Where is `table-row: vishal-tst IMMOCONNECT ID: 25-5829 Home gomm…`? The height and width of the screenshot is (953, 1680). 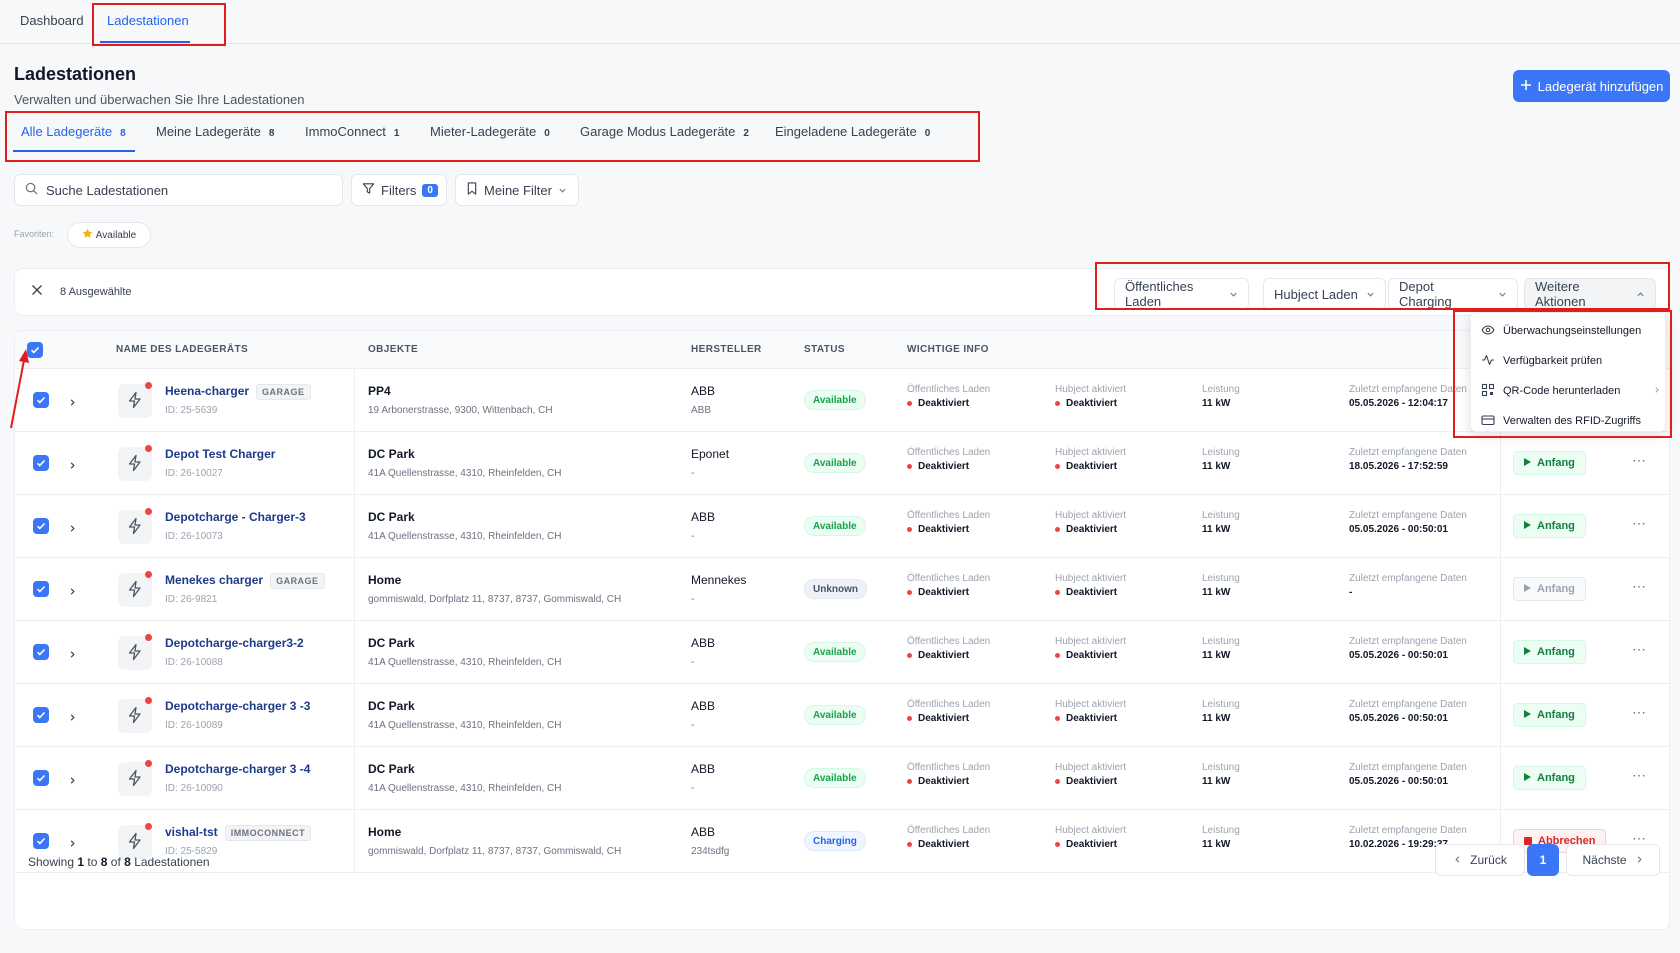 table-row: vishal-tst IMMOCONNECT ID: 25-5829 Home gomm… is located at coordinates (842, 841).